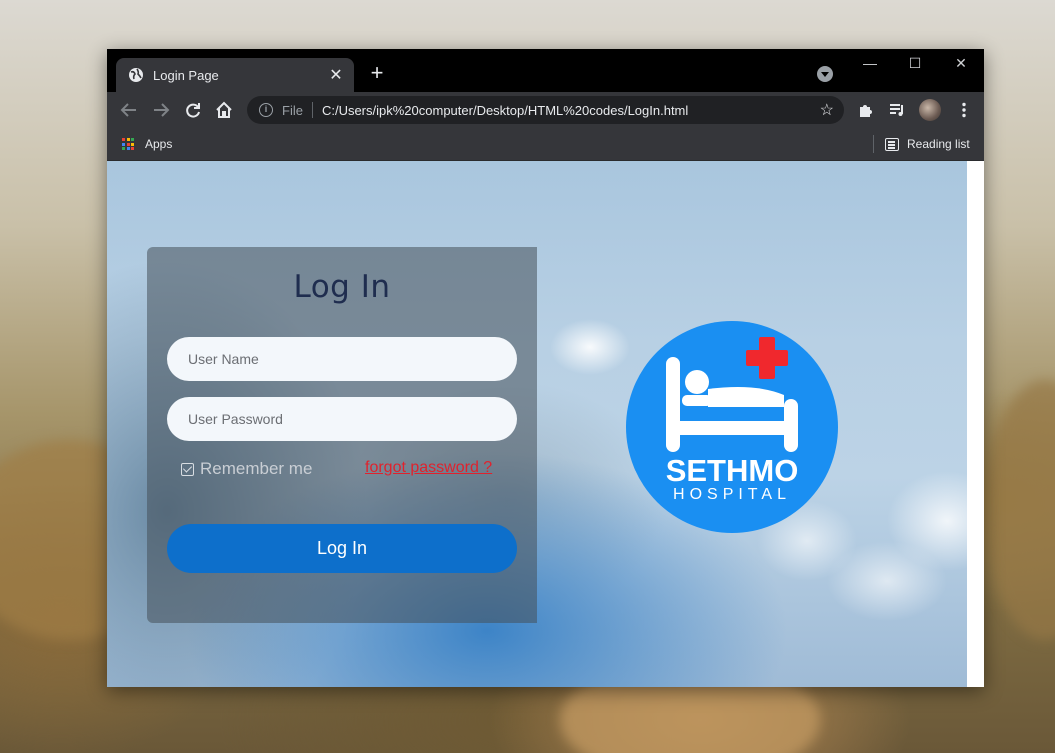 The width and height of the screenshot is (1055, 753). Describe the element at coordinates (964, 110) in the screenshot. I see `more-menu-icon` at that location.